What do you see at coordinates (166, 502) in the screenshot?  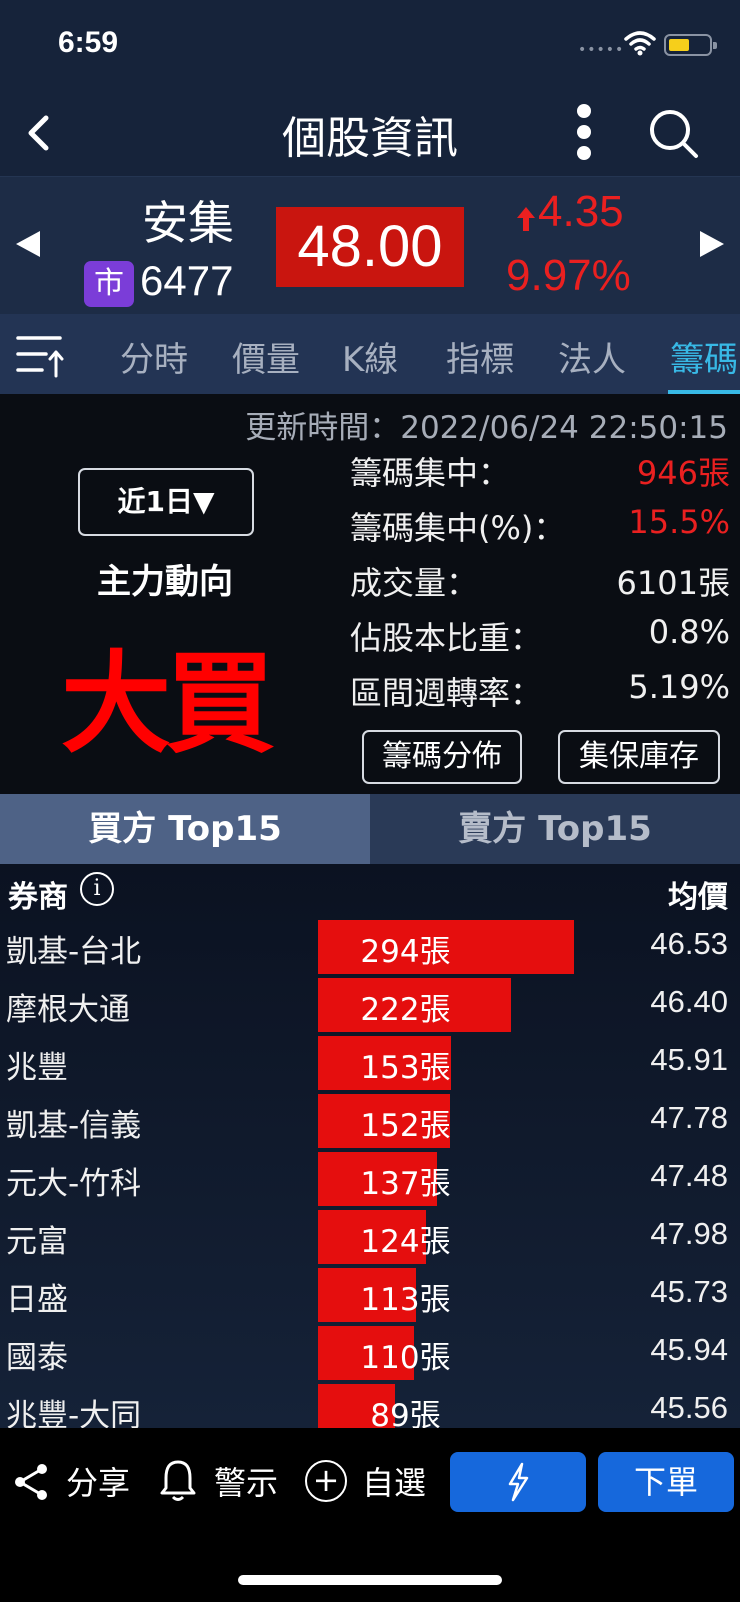 I see `period-dropdown: 近1日▼` at bounding box center [166, 502].